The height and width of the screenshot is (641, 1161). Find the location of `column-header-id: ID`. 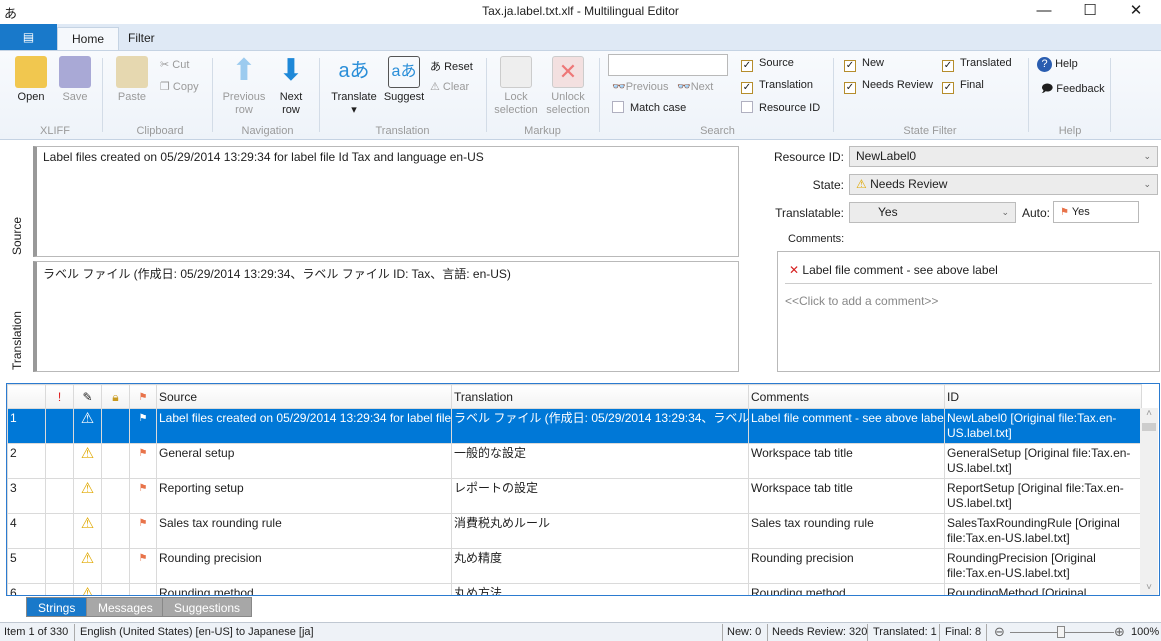

column-header-id: ID is located at coordinates (1043, 396).